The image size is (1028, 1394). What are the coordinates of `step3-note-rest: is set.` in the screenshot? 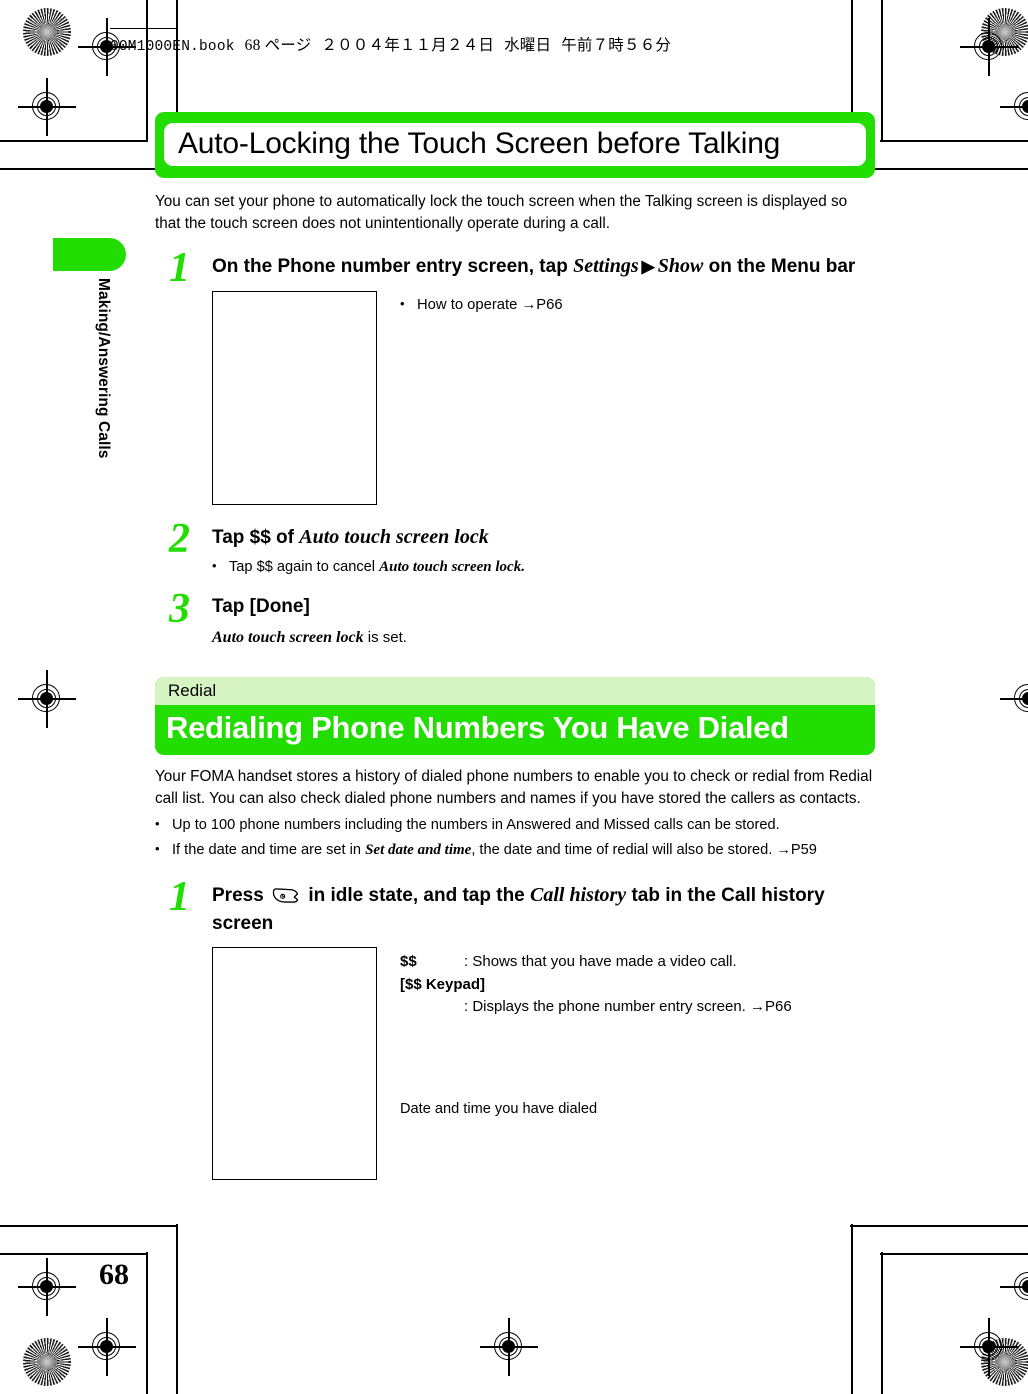 It's located at (385, 638).